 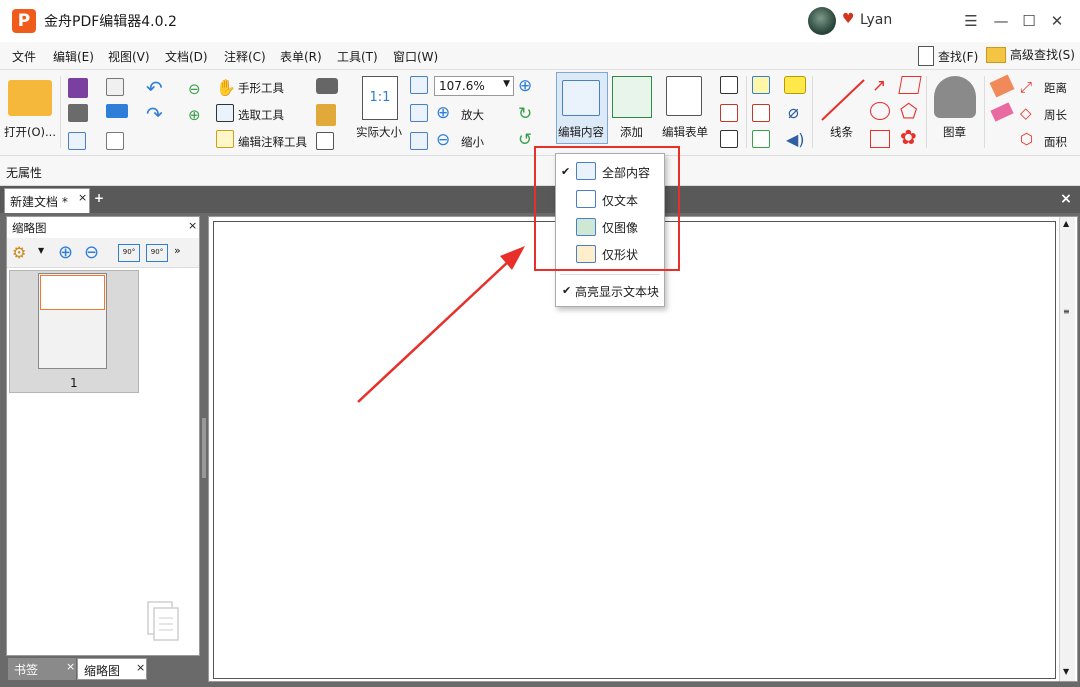 I want to click on distance-label: 距离, so click(x=1055, y=88).